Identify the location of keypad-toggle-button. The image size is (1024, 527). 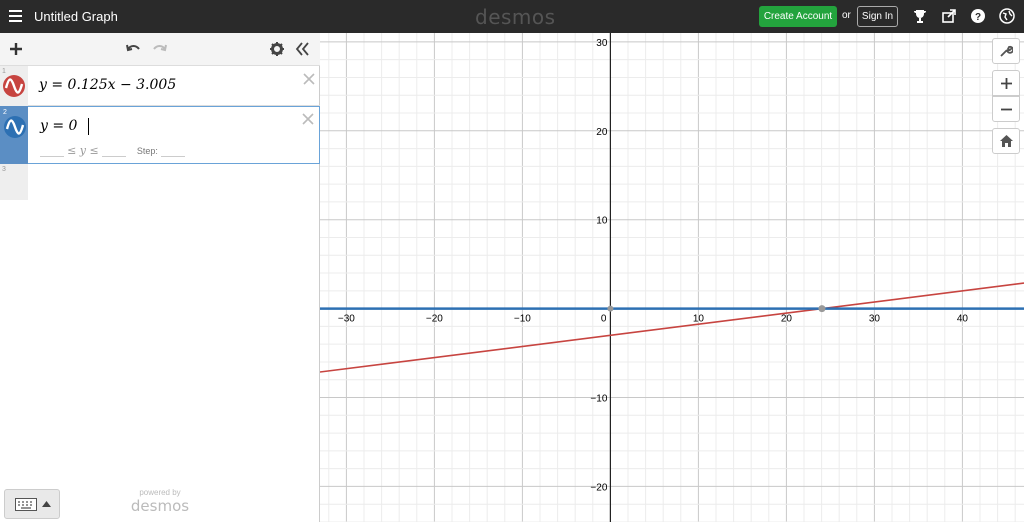
(32, 504).